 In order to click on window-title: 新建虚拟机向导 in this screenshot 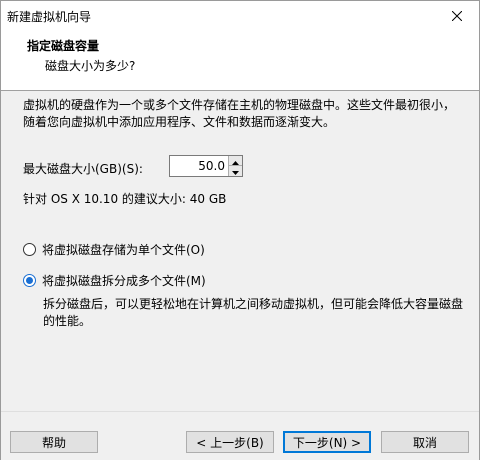, I will do `click(49, 17)`.